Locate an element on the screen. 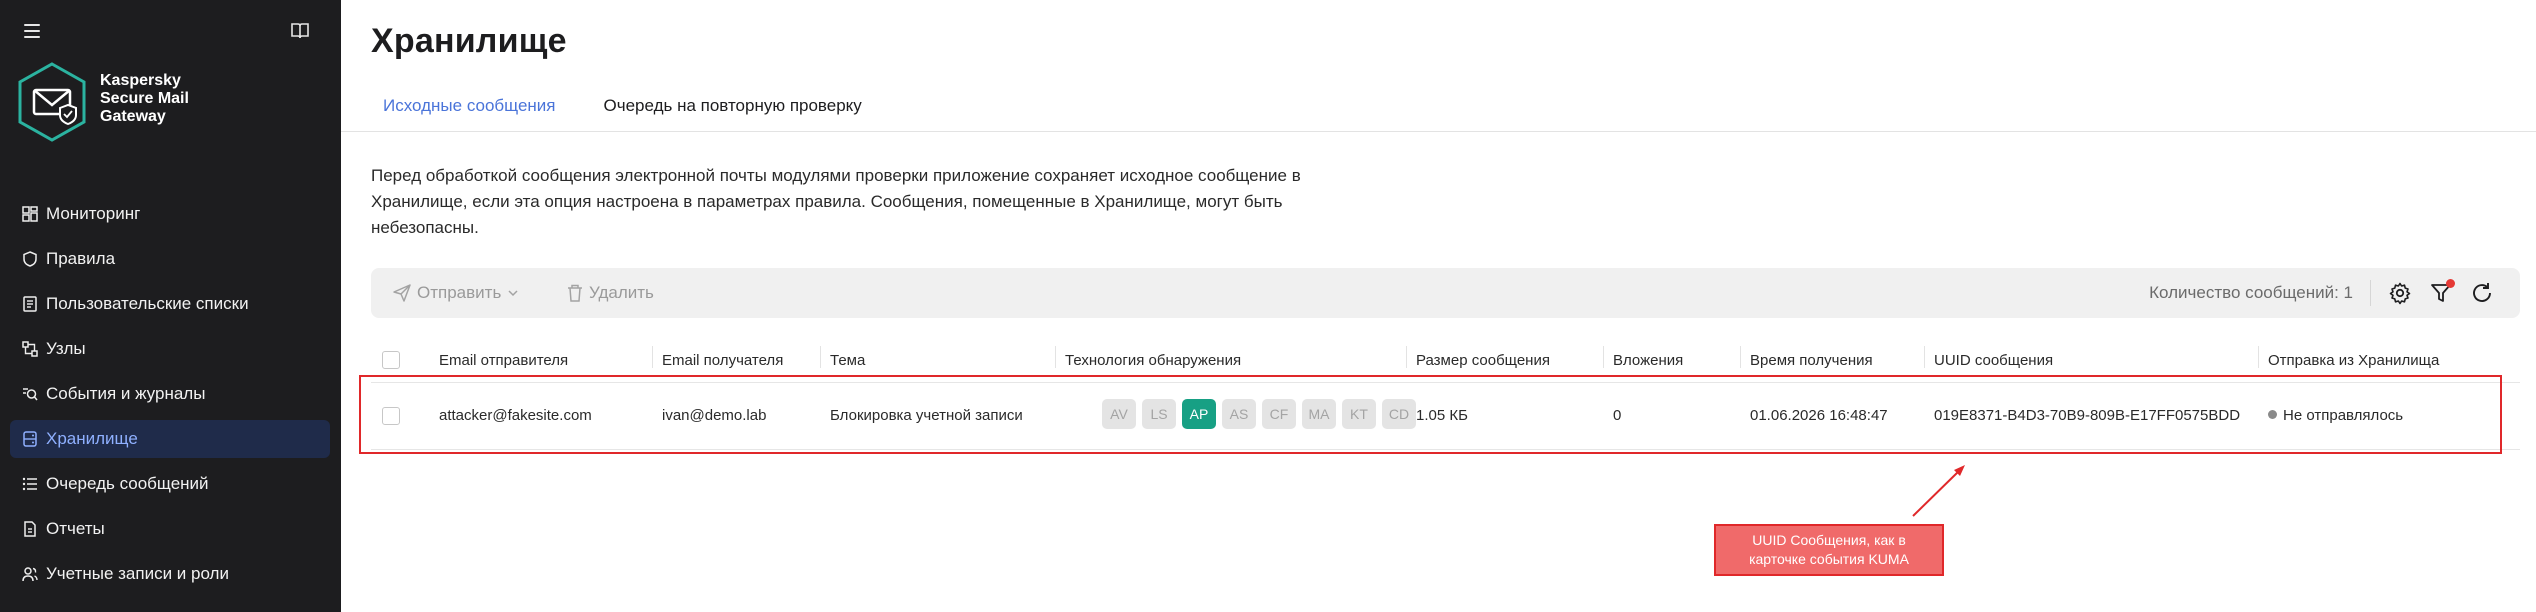 The width and height of the screenshot is (2536, 612). list-doc-icon is located at coordinates (30, 304).